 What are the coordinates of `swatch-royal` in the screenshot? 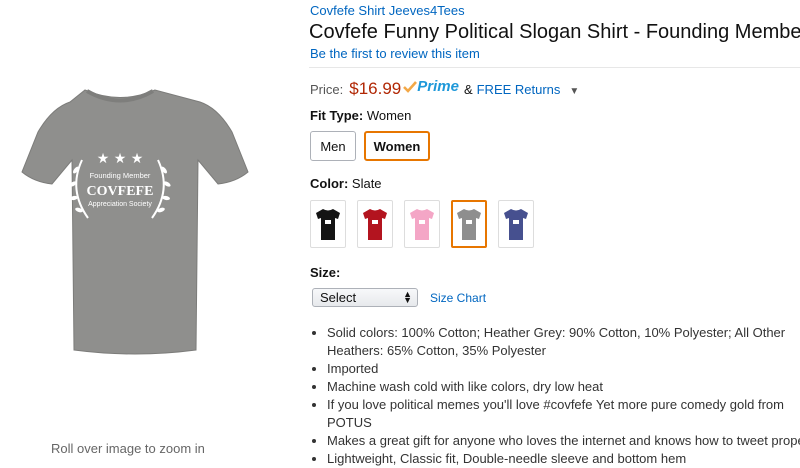 It's located at (516, 224).